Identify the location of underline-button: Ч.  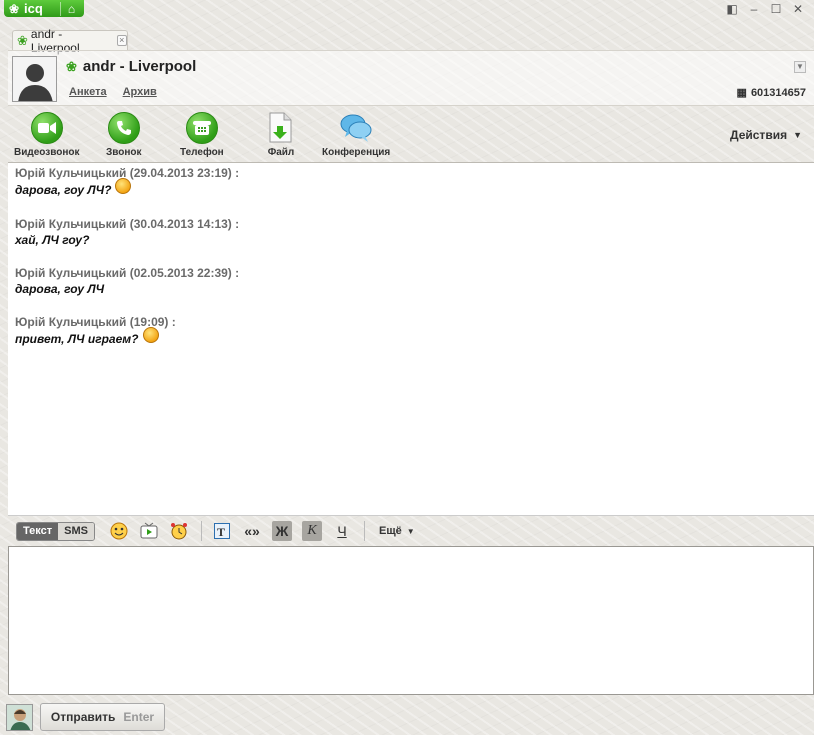
(342, 531).